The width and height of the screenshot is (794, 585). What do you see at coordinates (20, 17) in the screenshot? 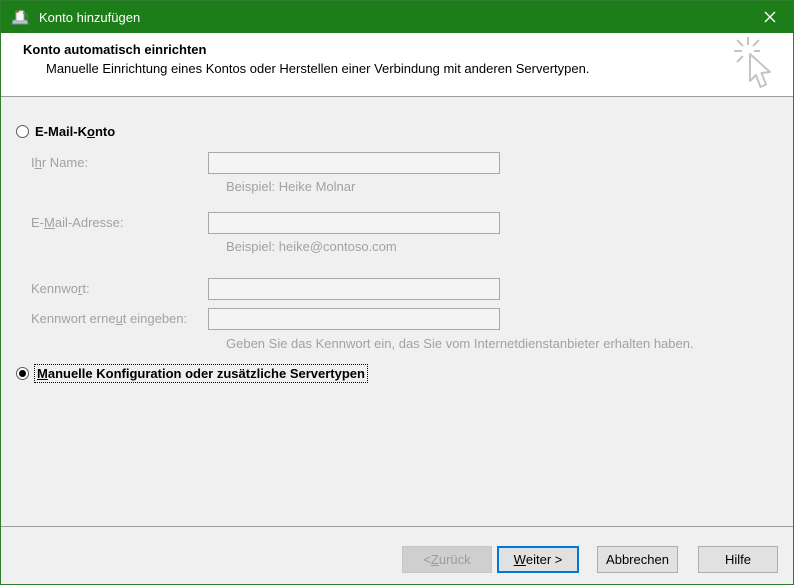
I see `app-icon` at bounding box center [20, 17].